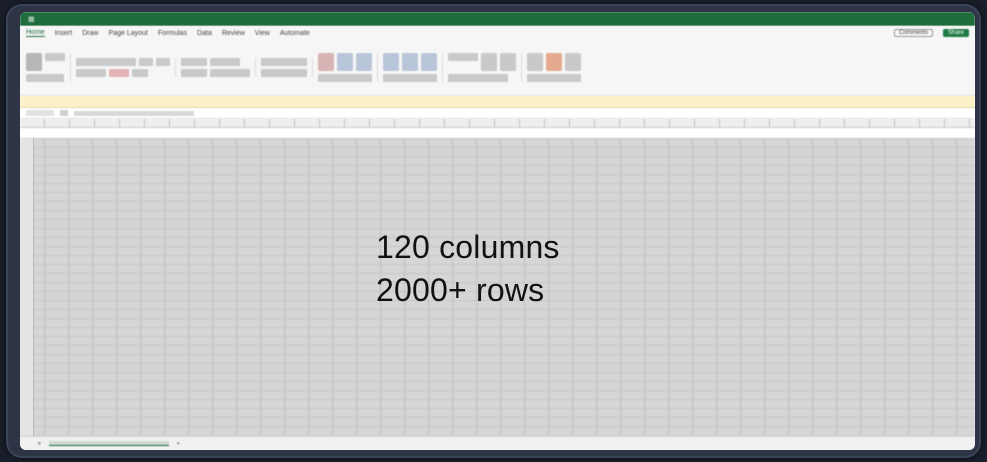 Image resolution: width=987 pixels, height=462 pixels. Describe the element at coordinates (468, 247) in the screenshot. I see `caption-columns: 120 columns` at that location.